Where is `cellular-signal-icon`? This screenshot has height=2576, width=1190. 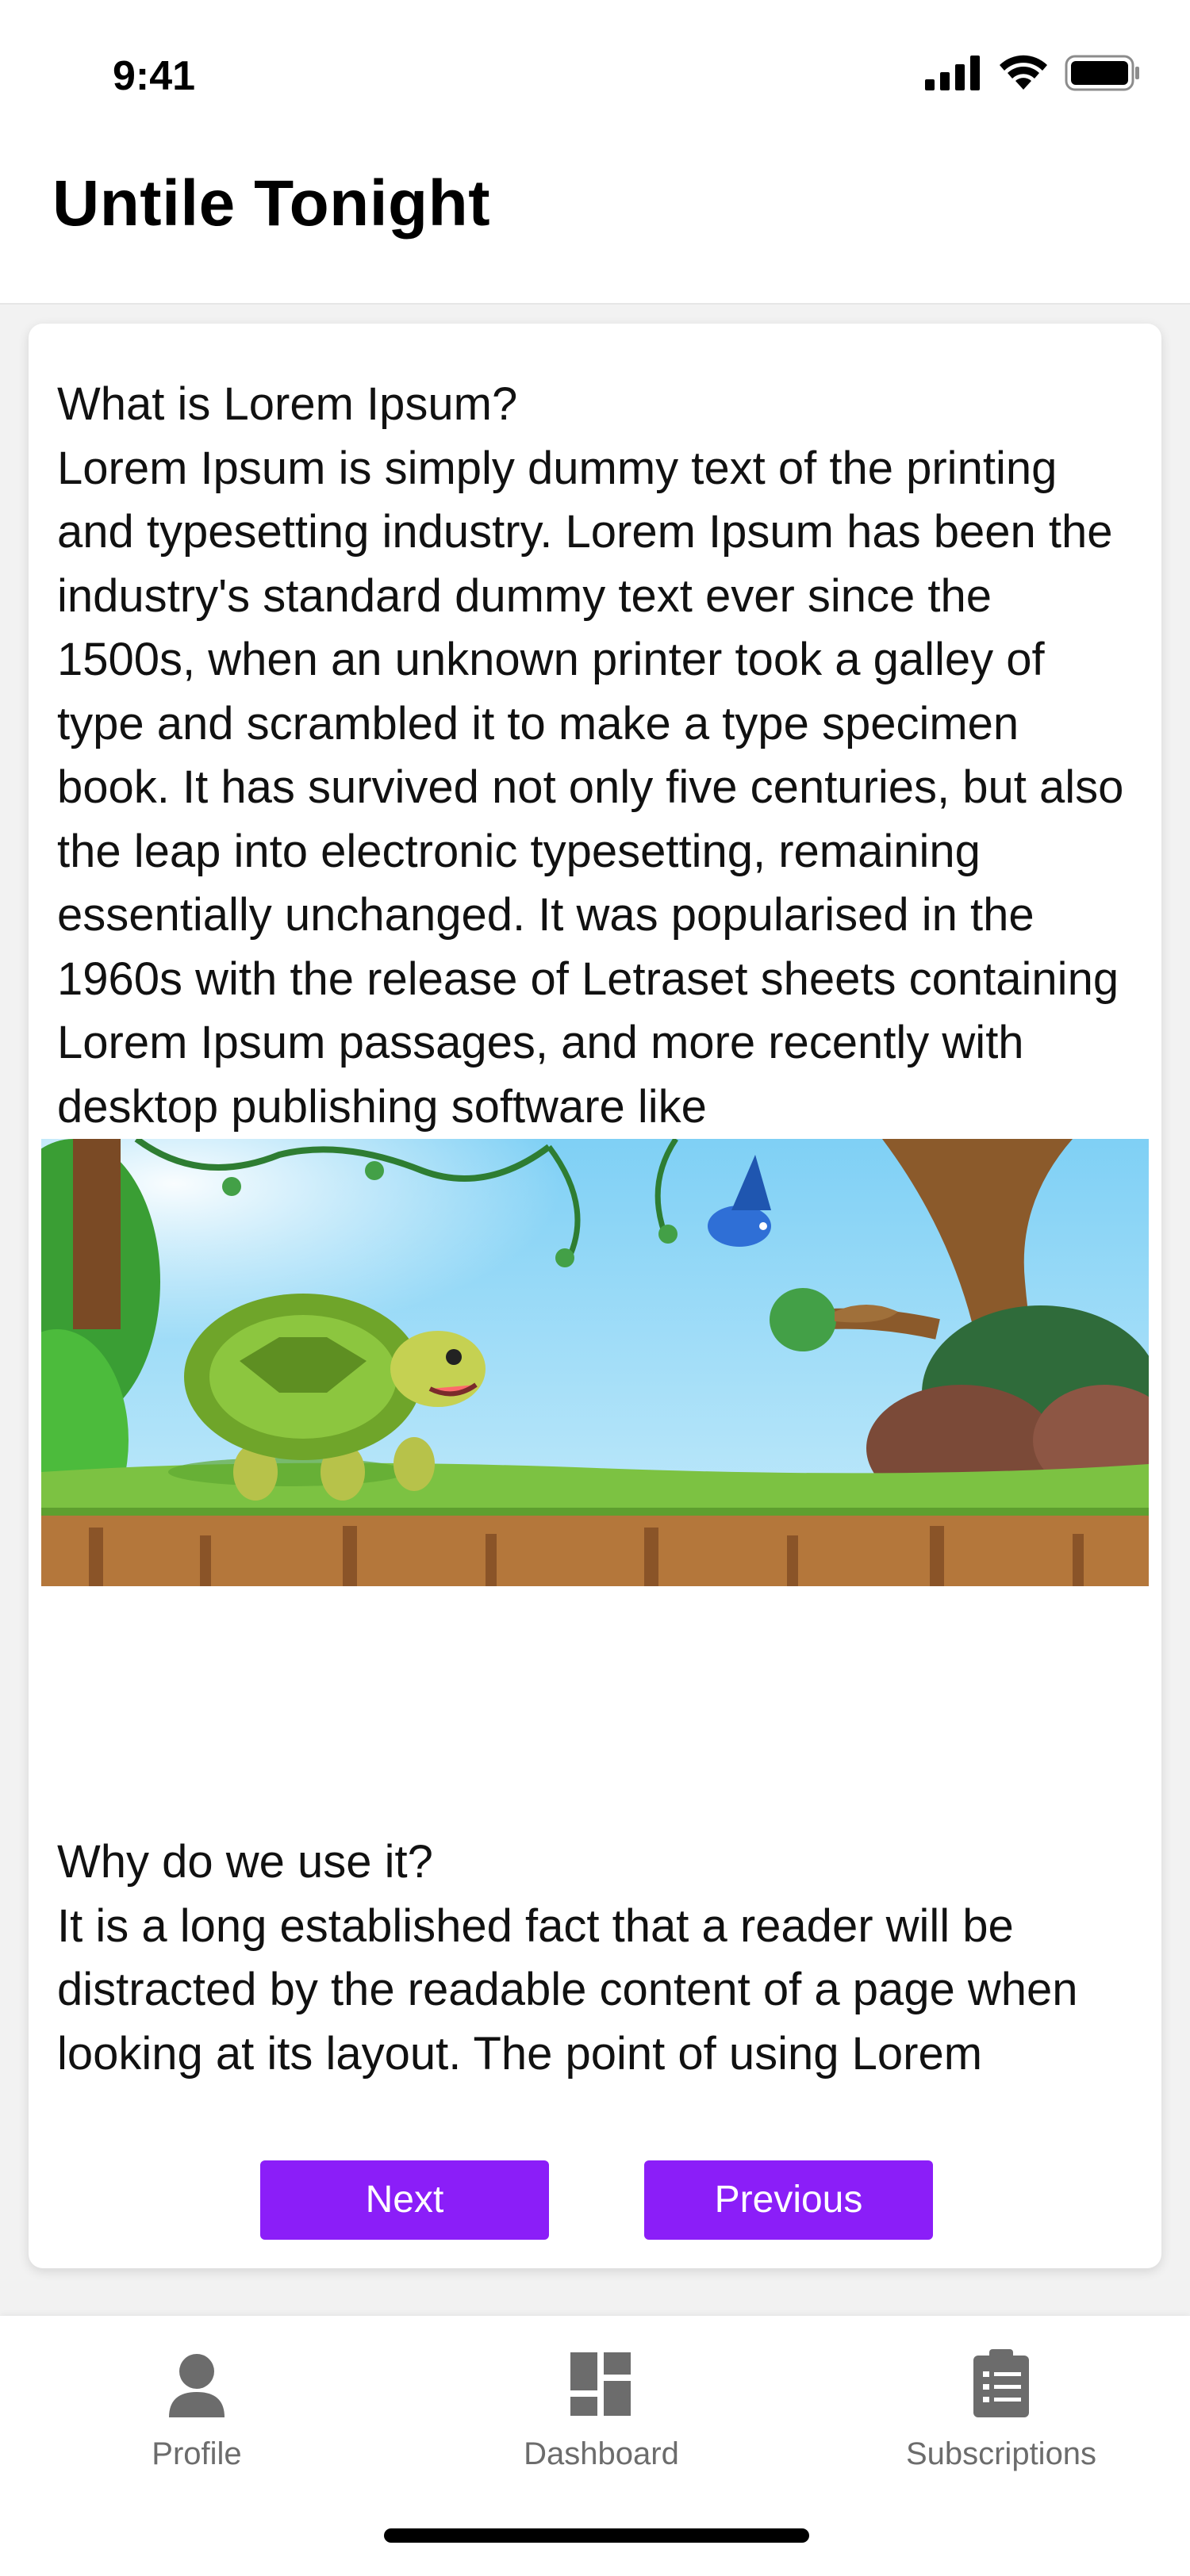 cellular-signal-icon is located at coordinates (952, 73).